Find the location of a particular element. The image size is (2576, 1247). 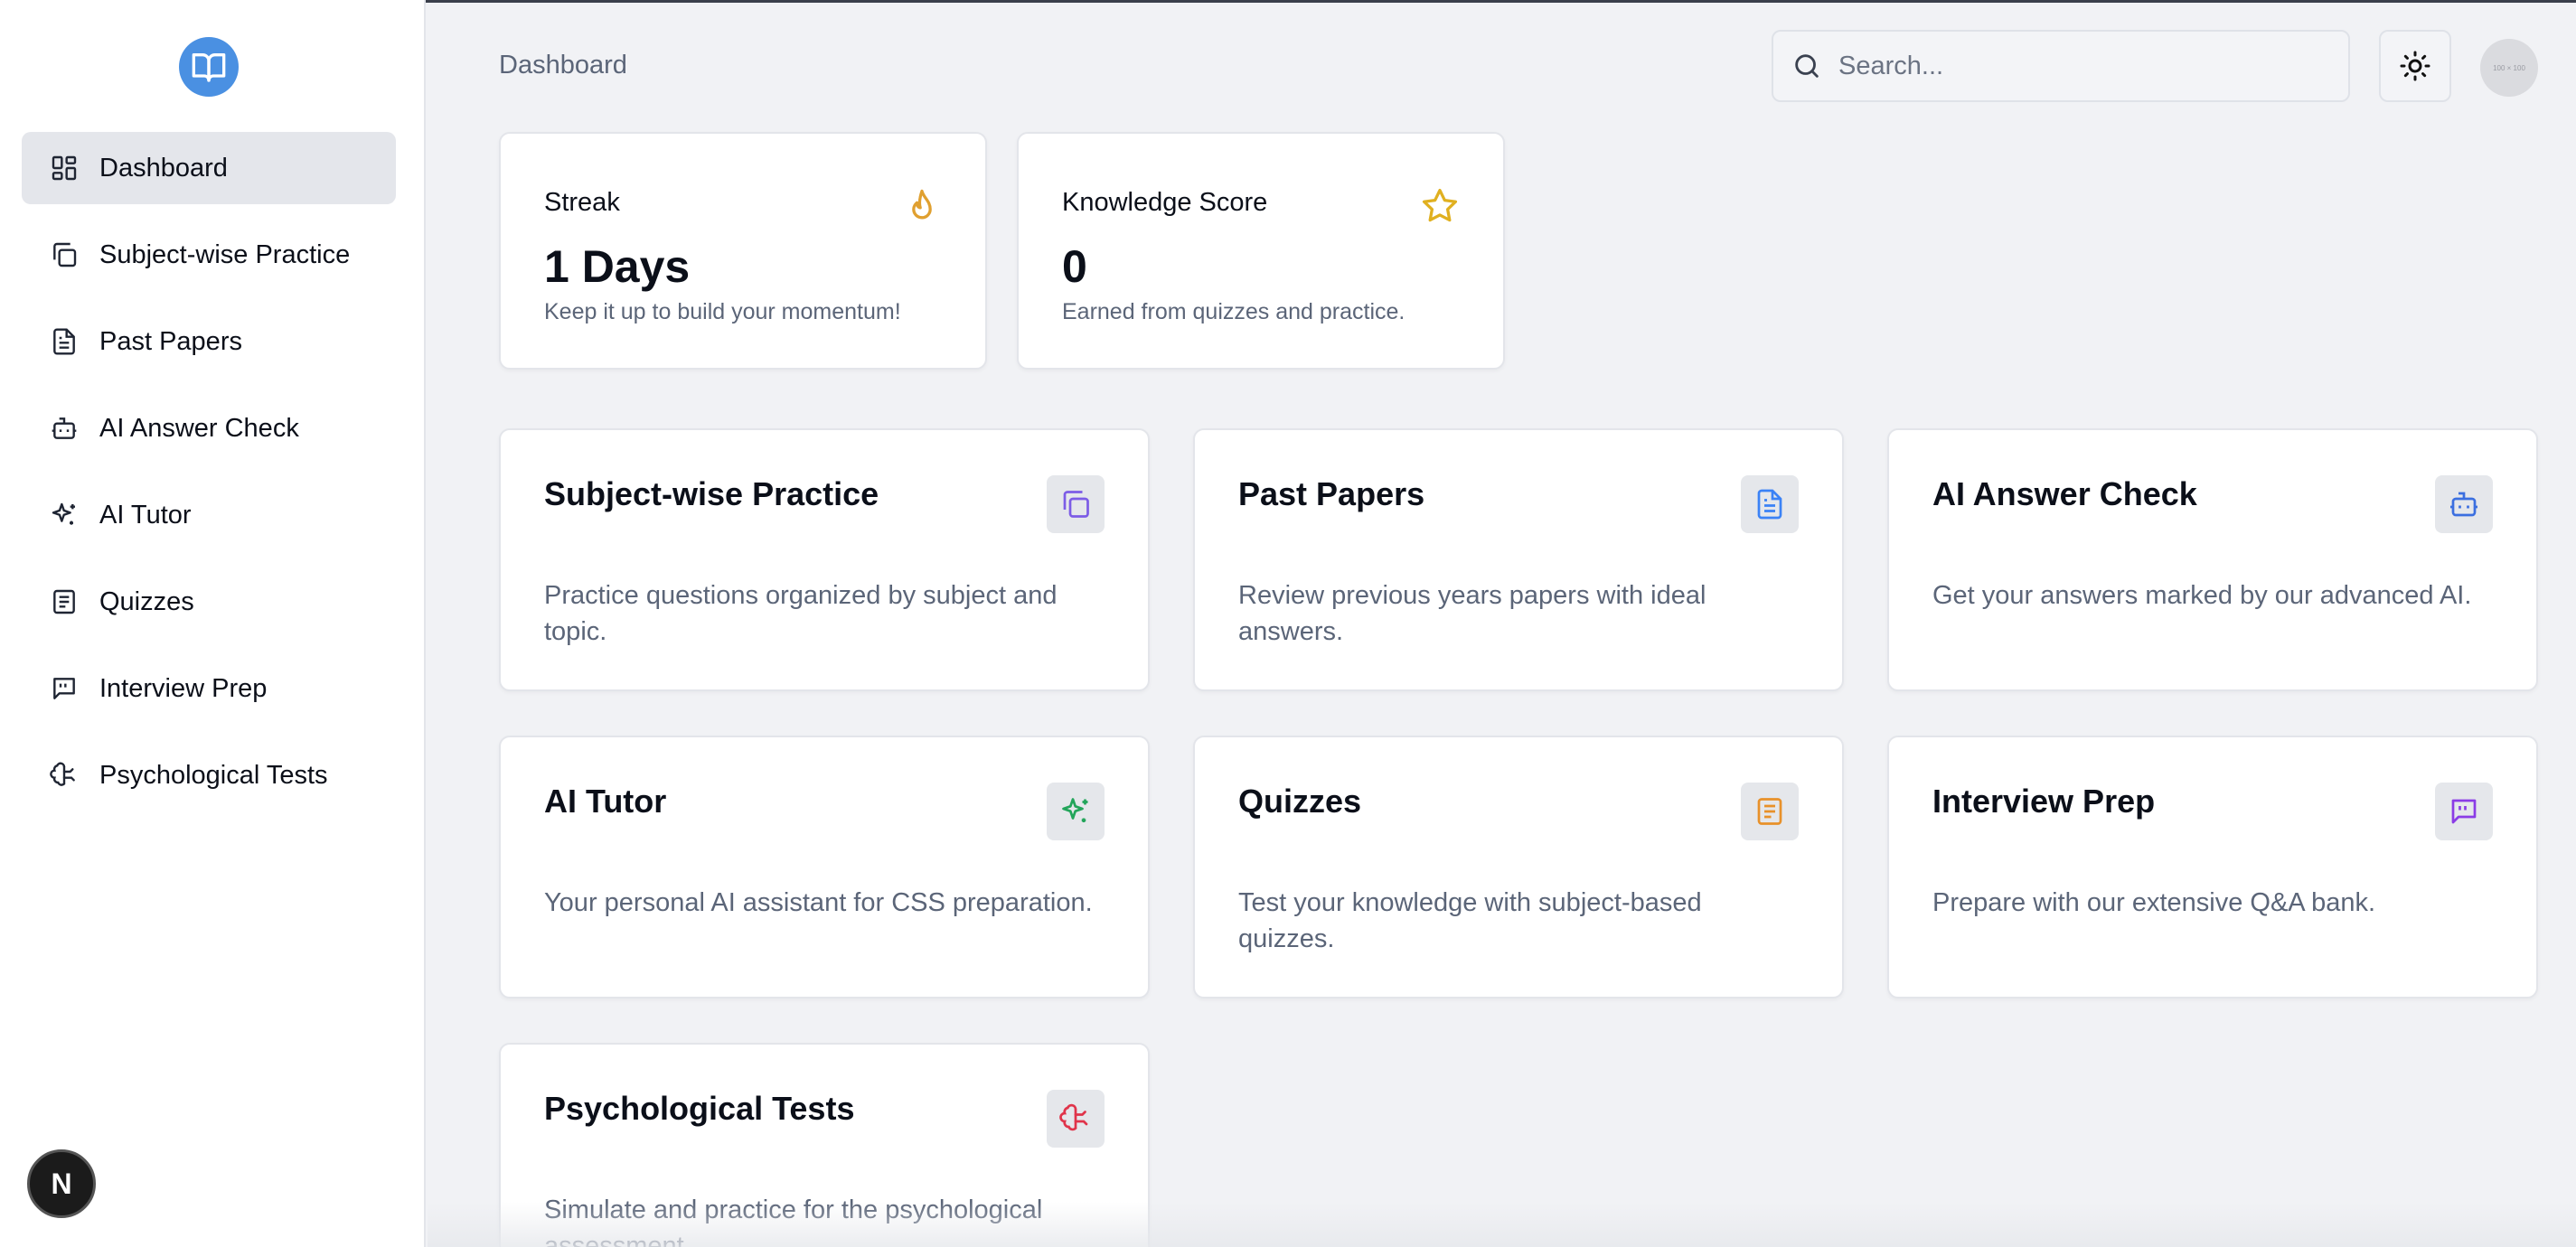

avatar: 100 × 100 is located at coordinates (2509, 68).